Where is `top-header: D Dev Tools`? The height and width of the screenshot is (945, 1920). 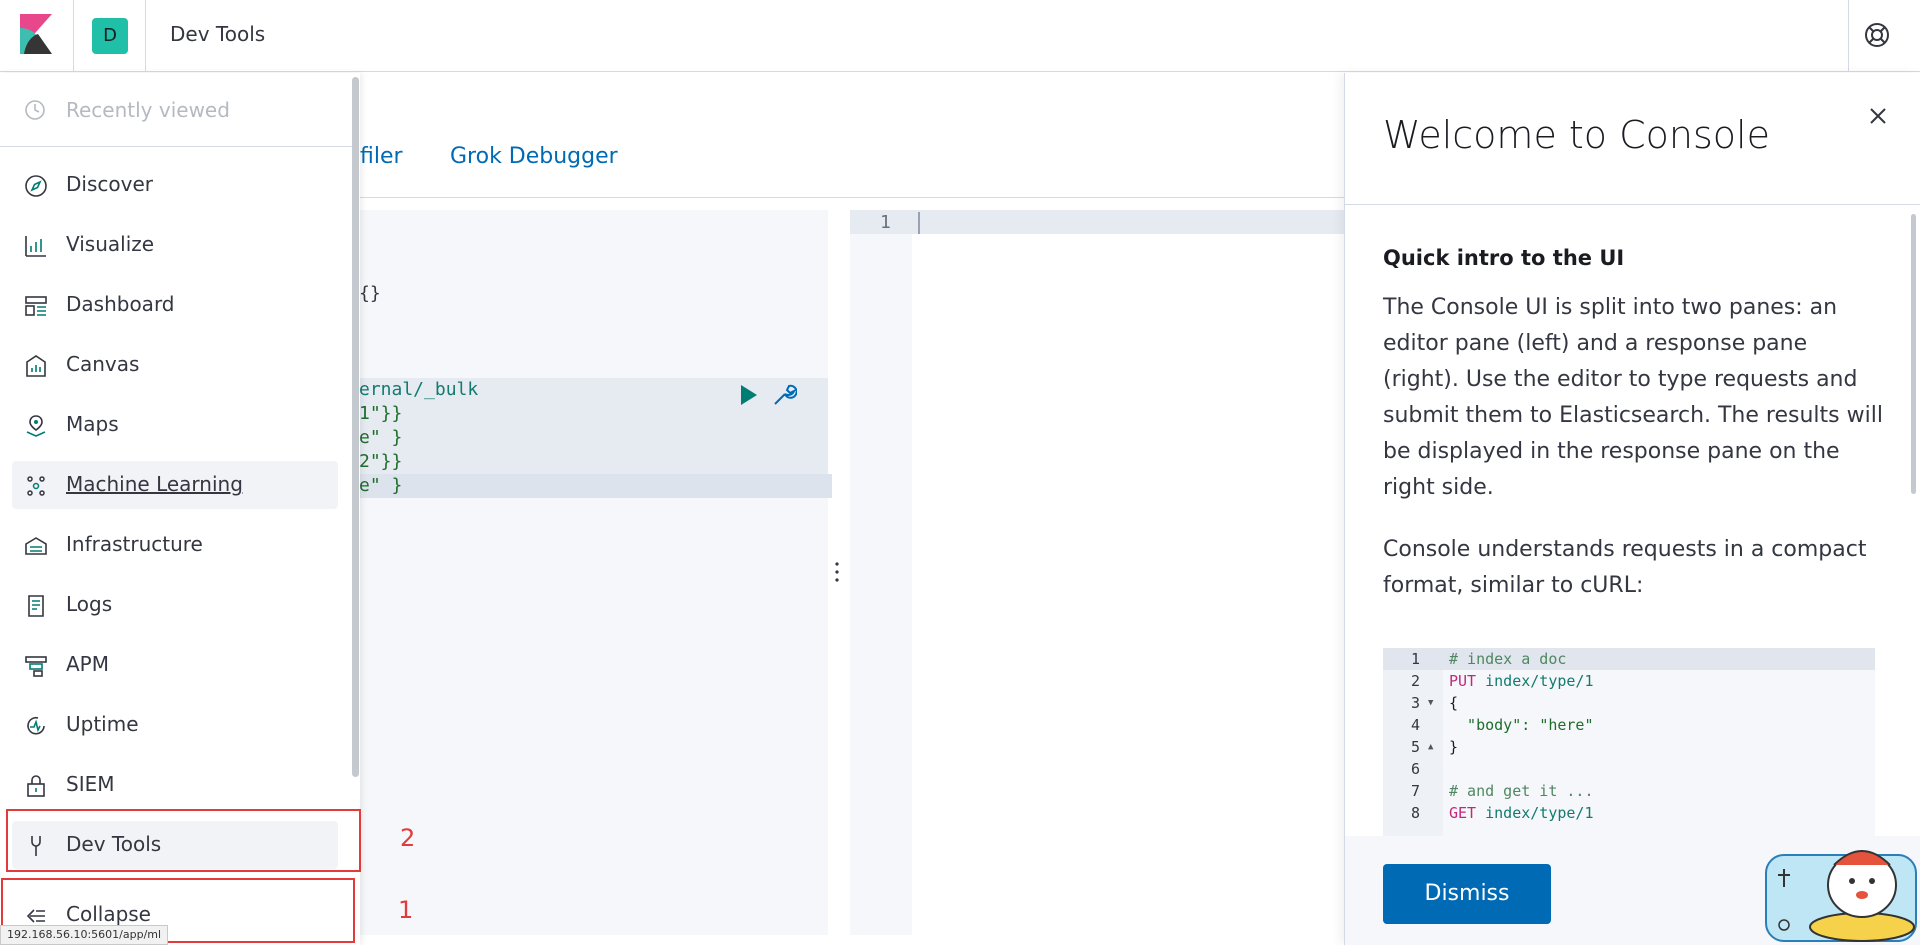
top-header: D Dev Tools is located at coordinates (960, 36).